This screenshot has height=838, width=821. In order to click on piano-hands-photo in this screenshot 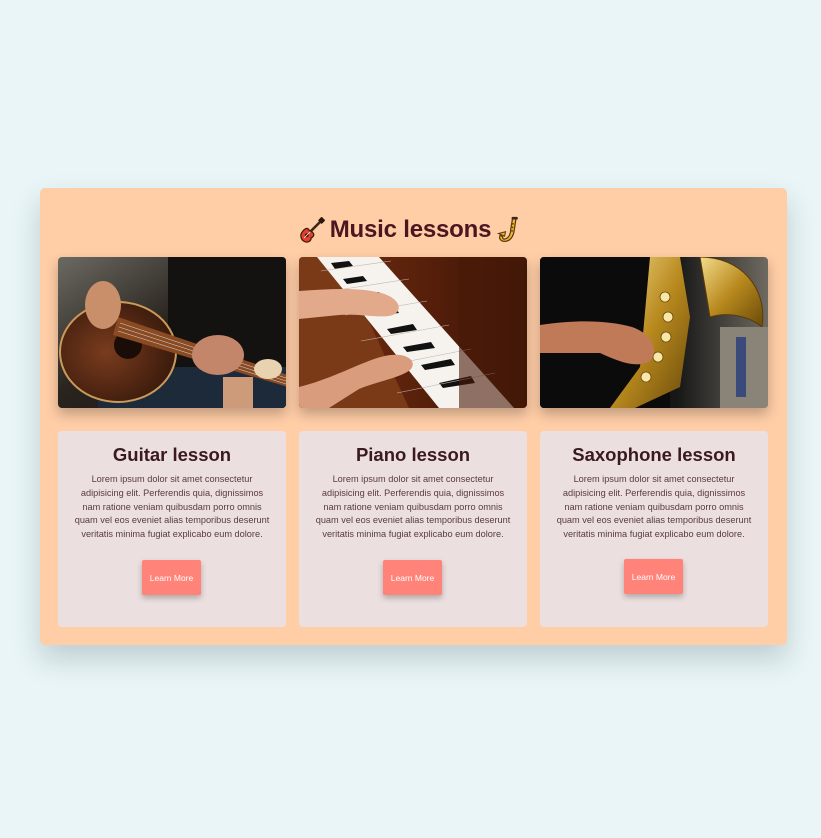, I will do `click(413, 332)`.